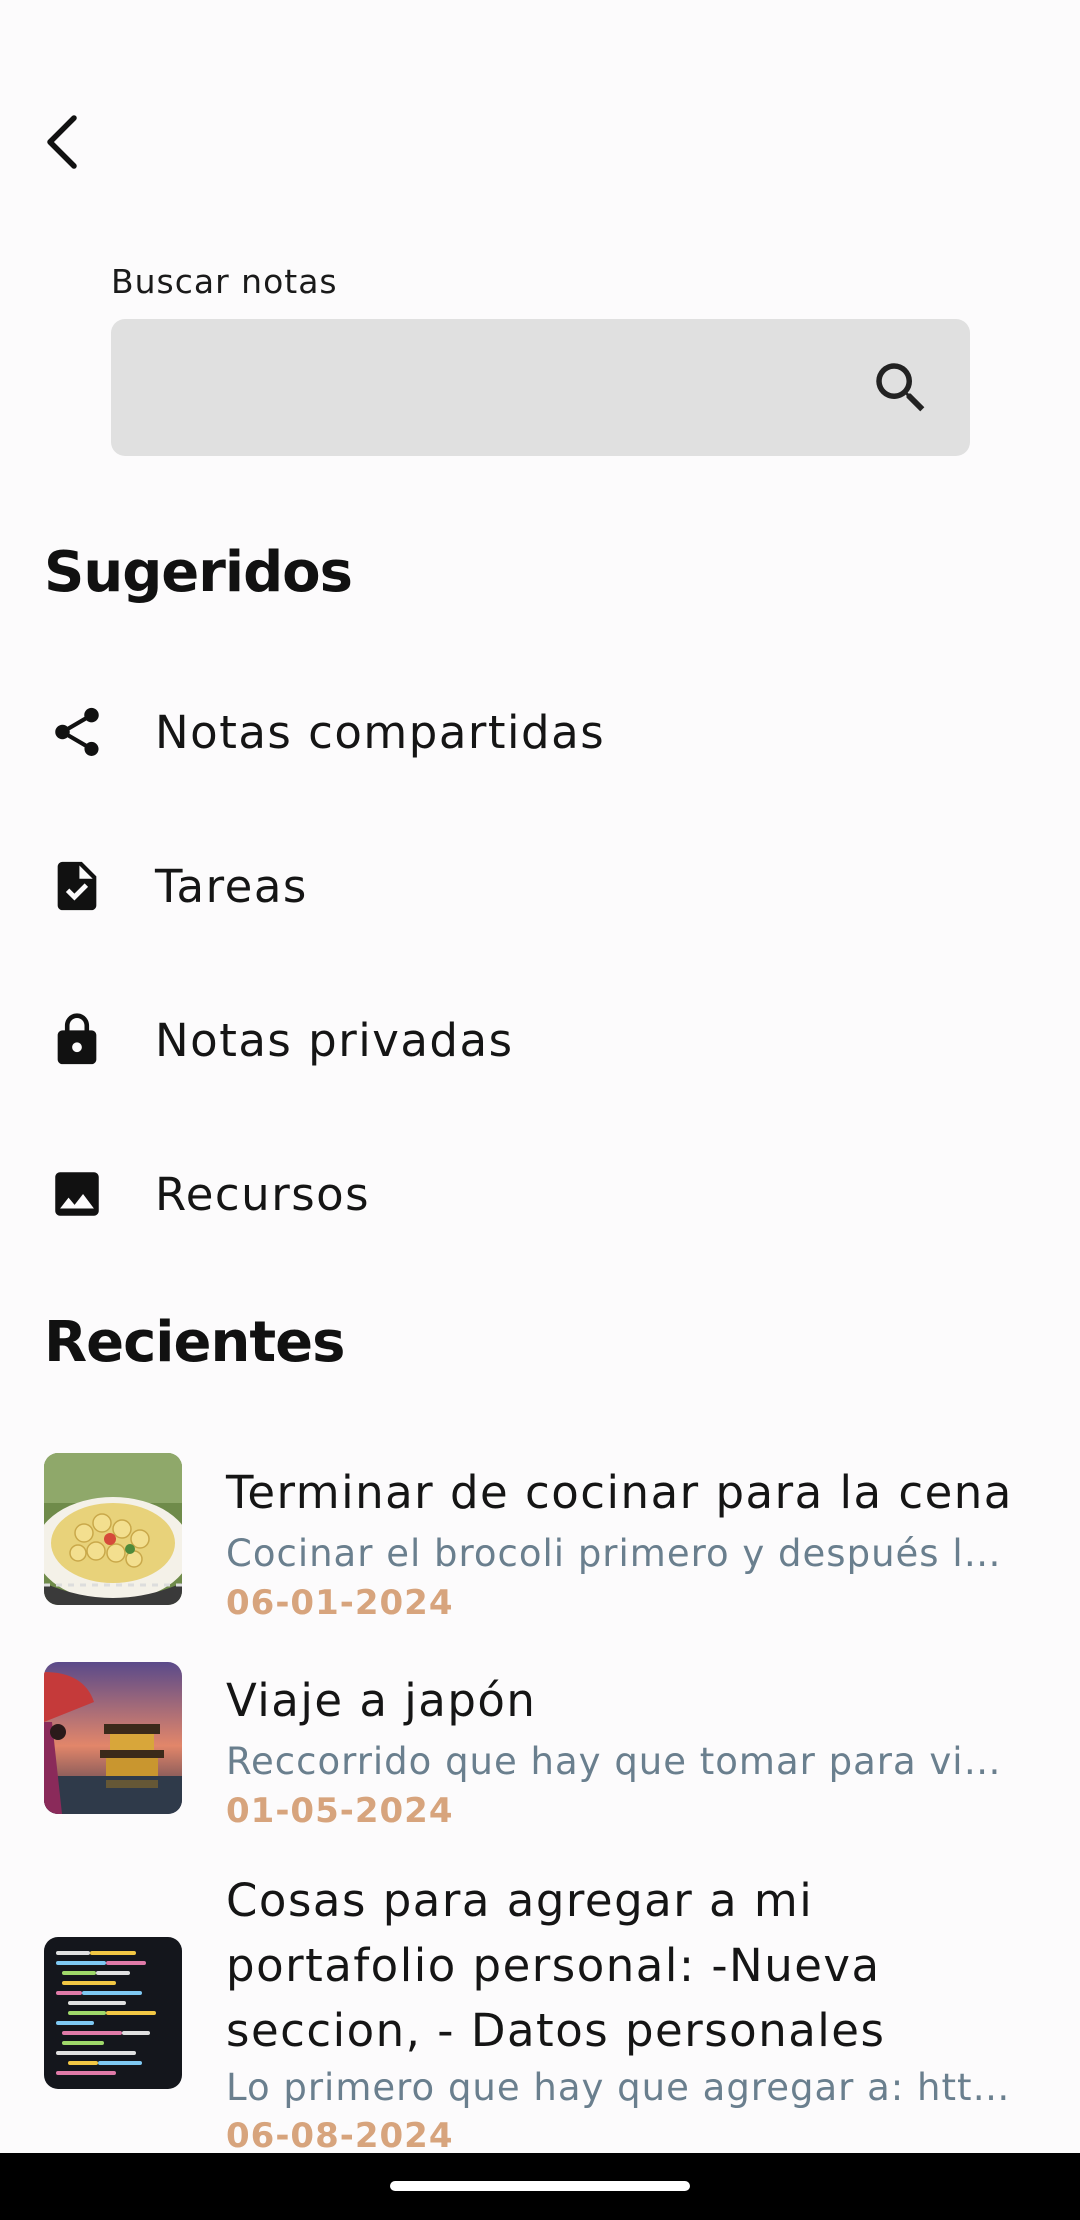  Describe the element at coordinates (540, 1194) in the screenshot. I see `suggested-item-resources: Recursos` at that location.